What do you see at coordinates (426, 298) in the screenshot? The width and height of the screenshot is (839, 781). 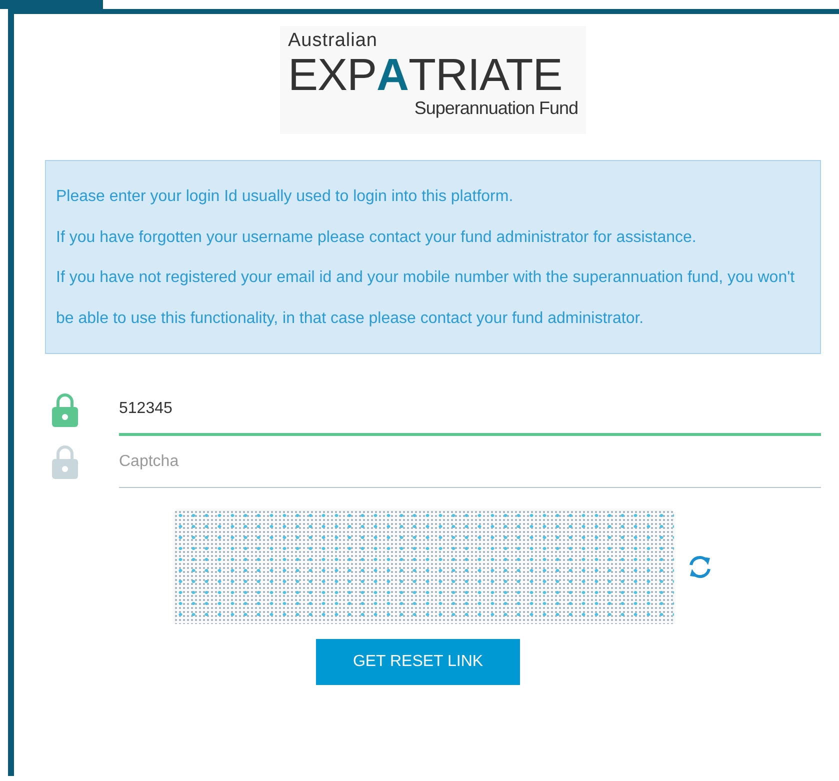 I see `info-text: If you have not registered your email id and your mobile number with the superannuation fund, you won't be able to use this functionality, in that case please contact your fund administrator.` at bounding box center [426, 298].